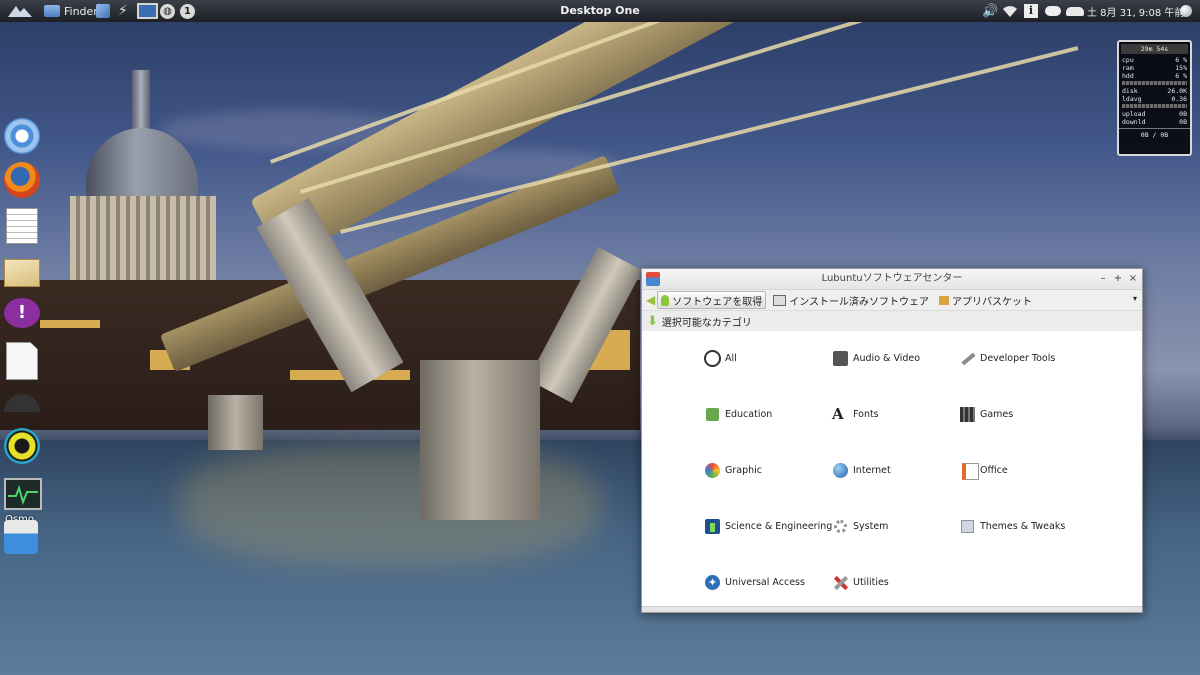 The height and width of the screenshot is (675, 1200). What do you see at coordinates (1135, 11) in the screenshot?
I see `clock: 土 8月 31, 9:08 午前` at bounding box center [1135, 11].